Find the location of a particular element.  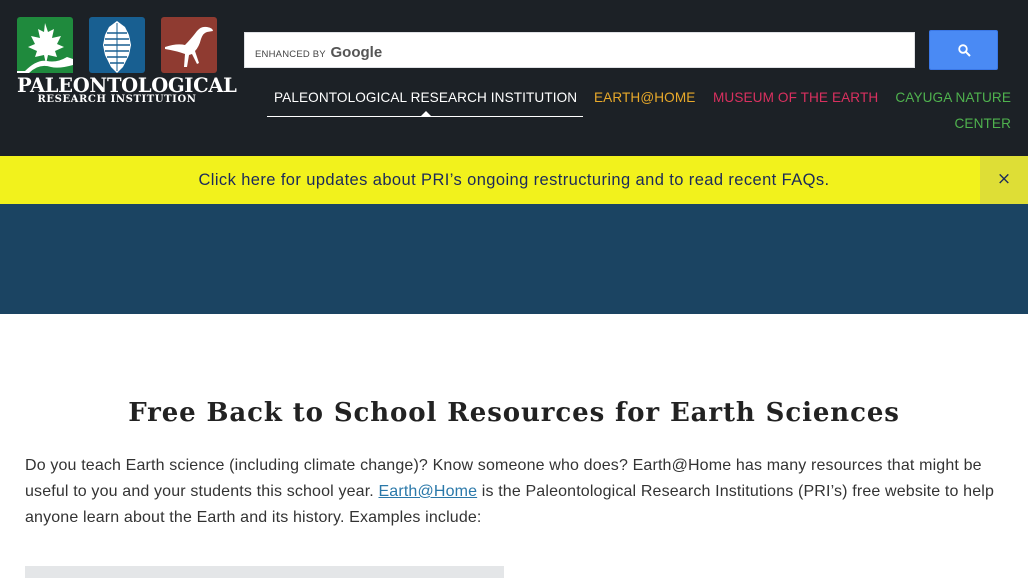

earth-at-home-link: Earth@Home is located at coordinates (427, 491).